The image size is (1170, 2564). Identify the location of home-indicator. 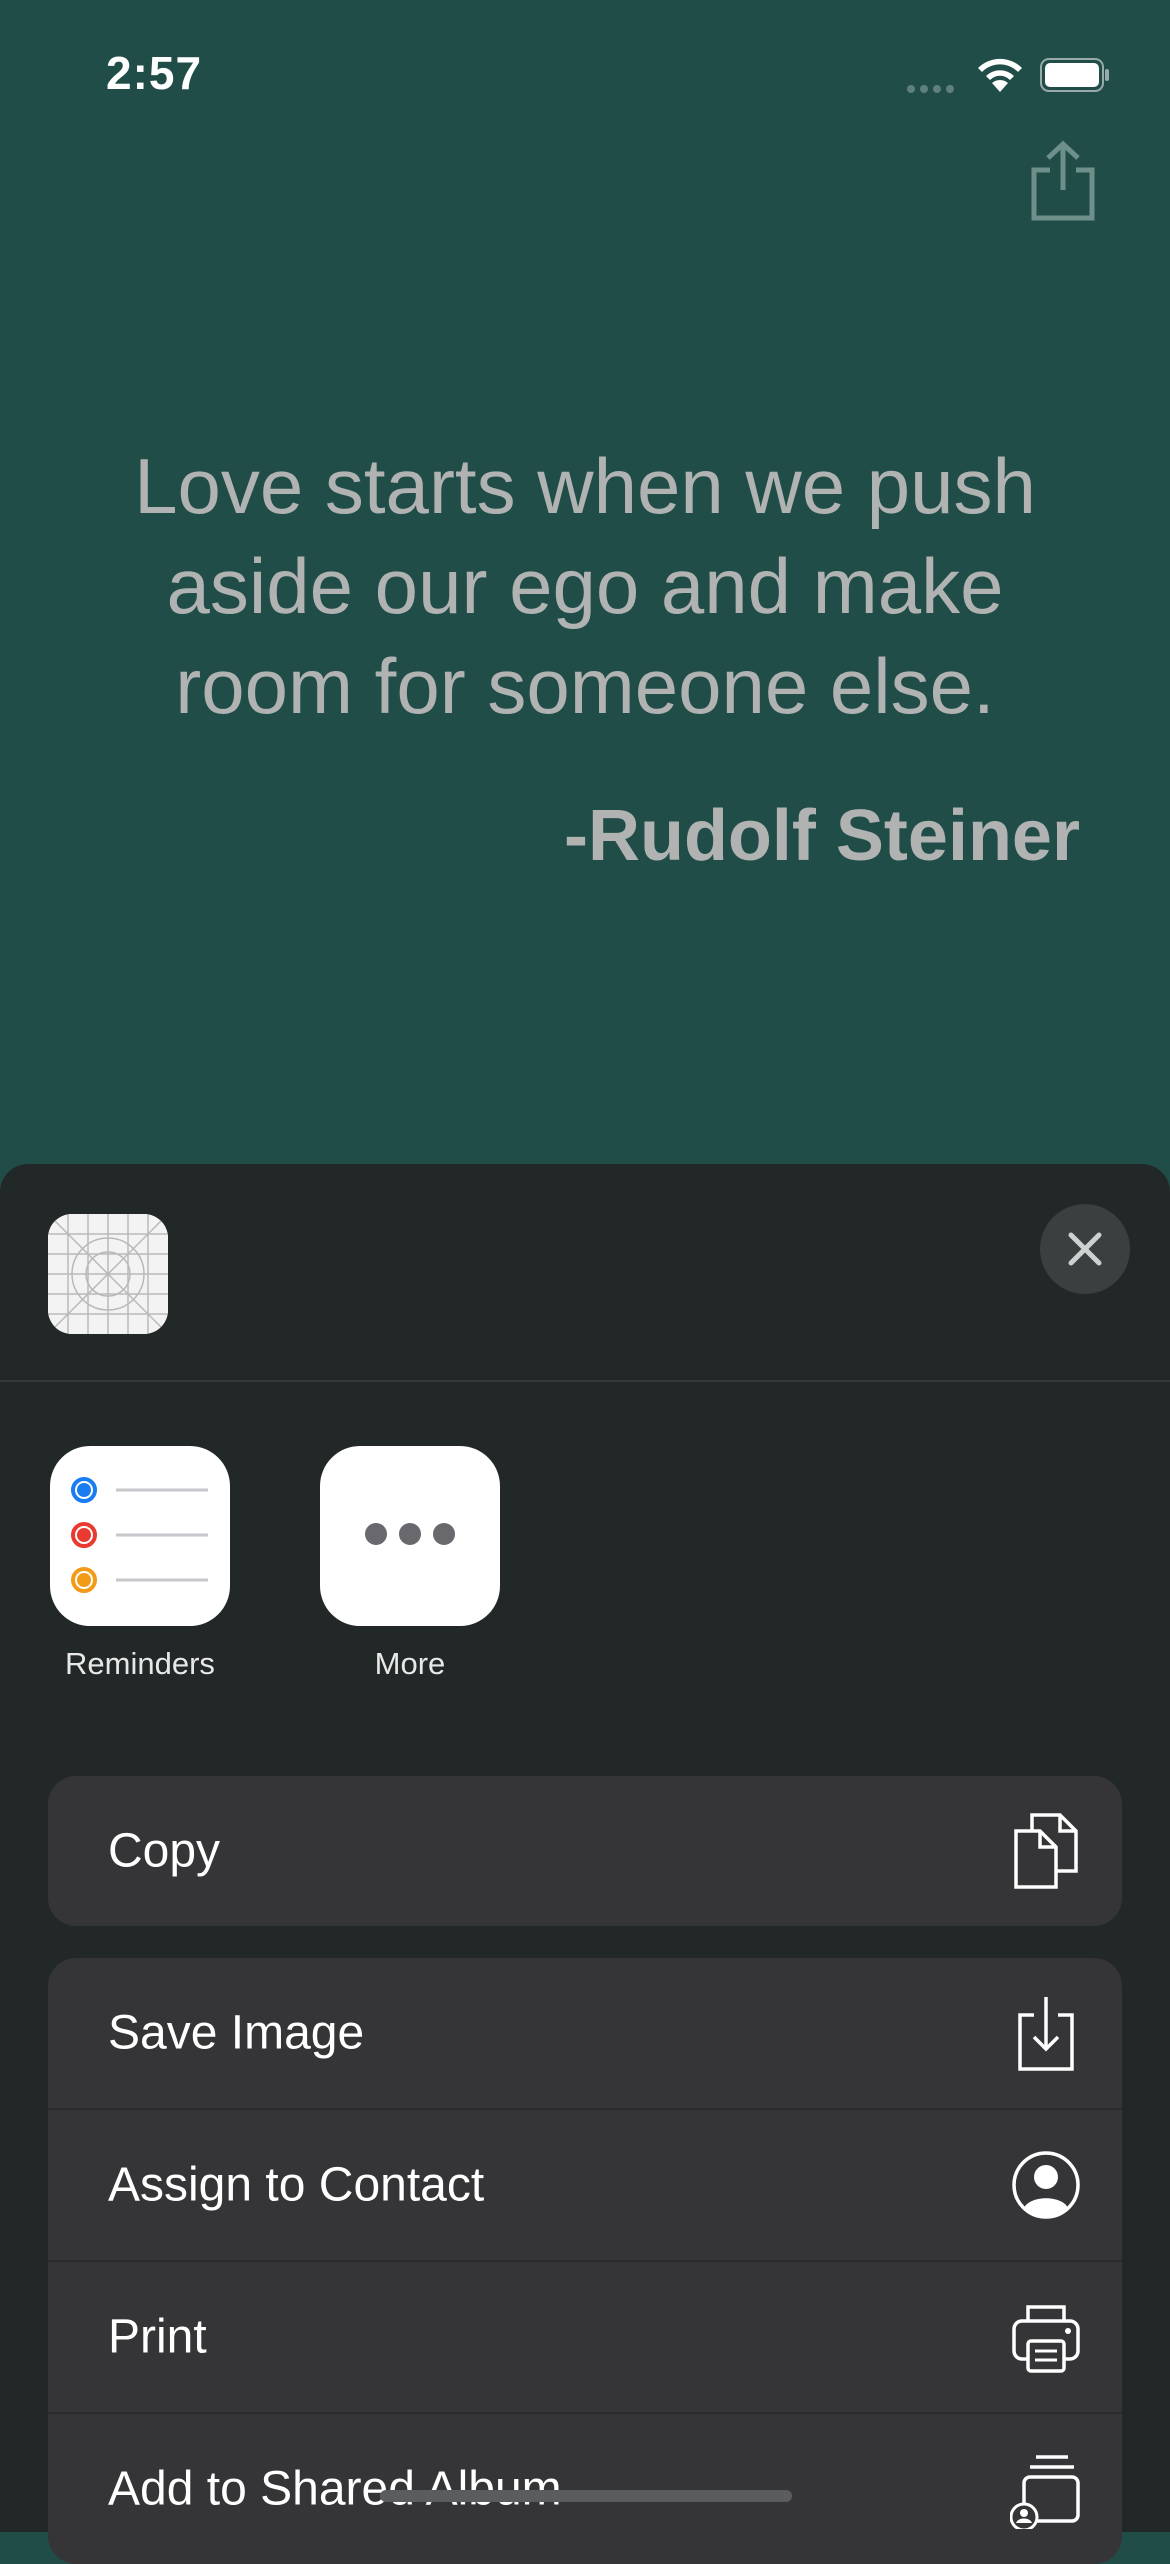
(586, 2496).